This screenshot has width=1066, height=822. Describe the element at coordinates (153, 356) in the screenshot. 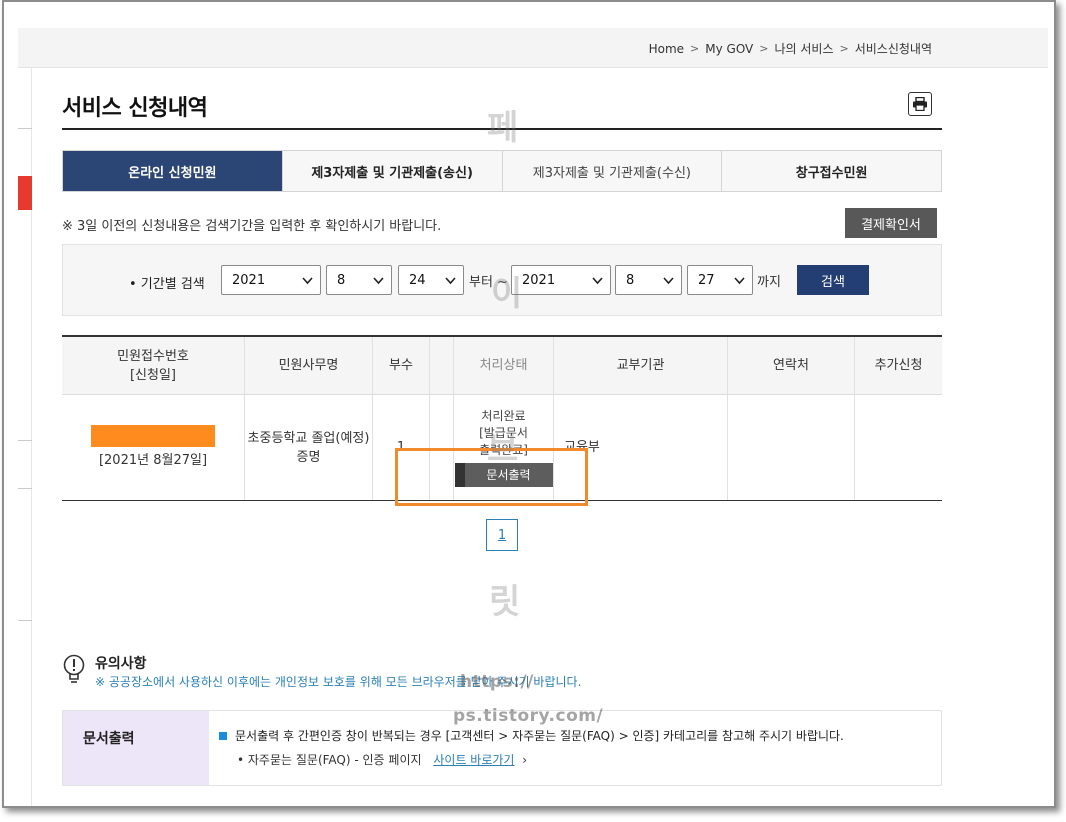

I see `header-label: 민원접수번호` at that location.